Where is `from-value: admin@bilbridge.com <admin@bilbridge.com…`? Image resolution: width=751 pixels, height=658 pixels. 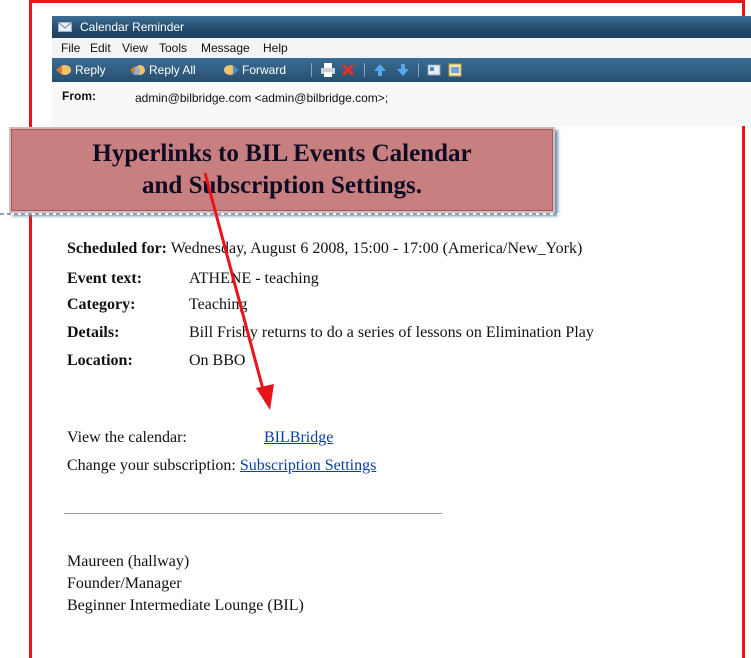
from-value: admin@bilbridge.com <admin@bilbridge.com… is located at coordinates (262, 98).